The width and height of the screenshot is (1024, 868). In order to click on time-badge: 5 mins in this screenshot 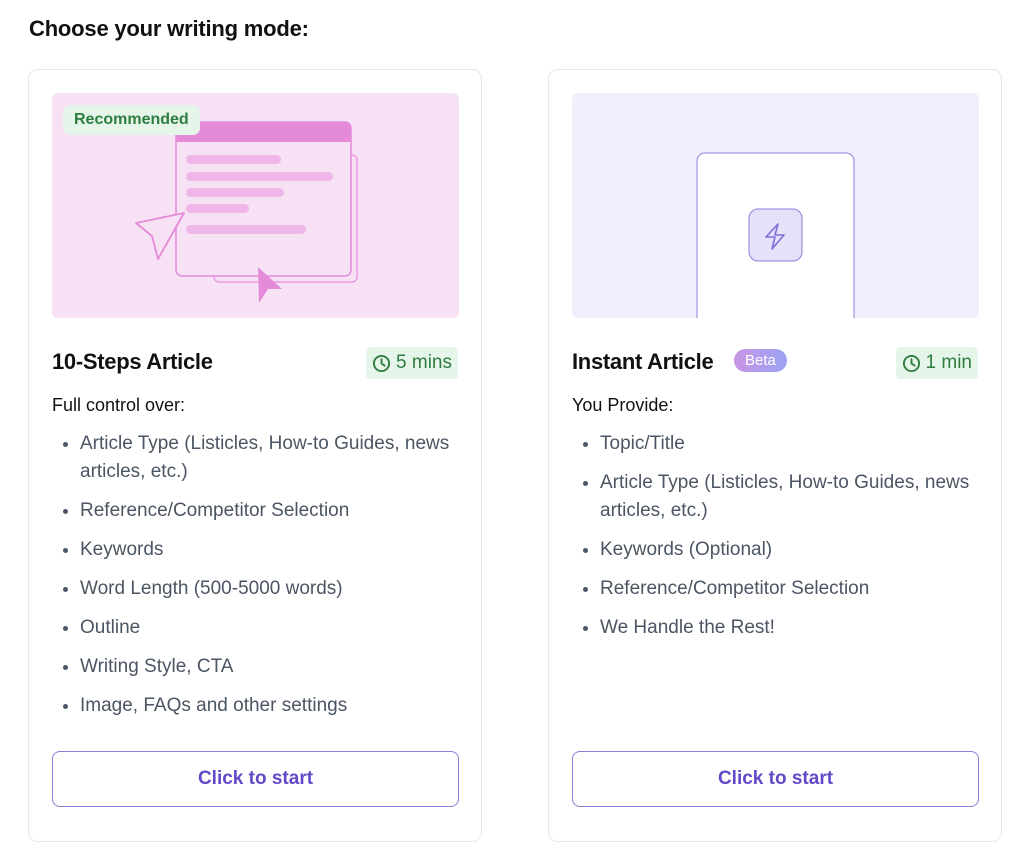, I will do `click(412, 363)`.